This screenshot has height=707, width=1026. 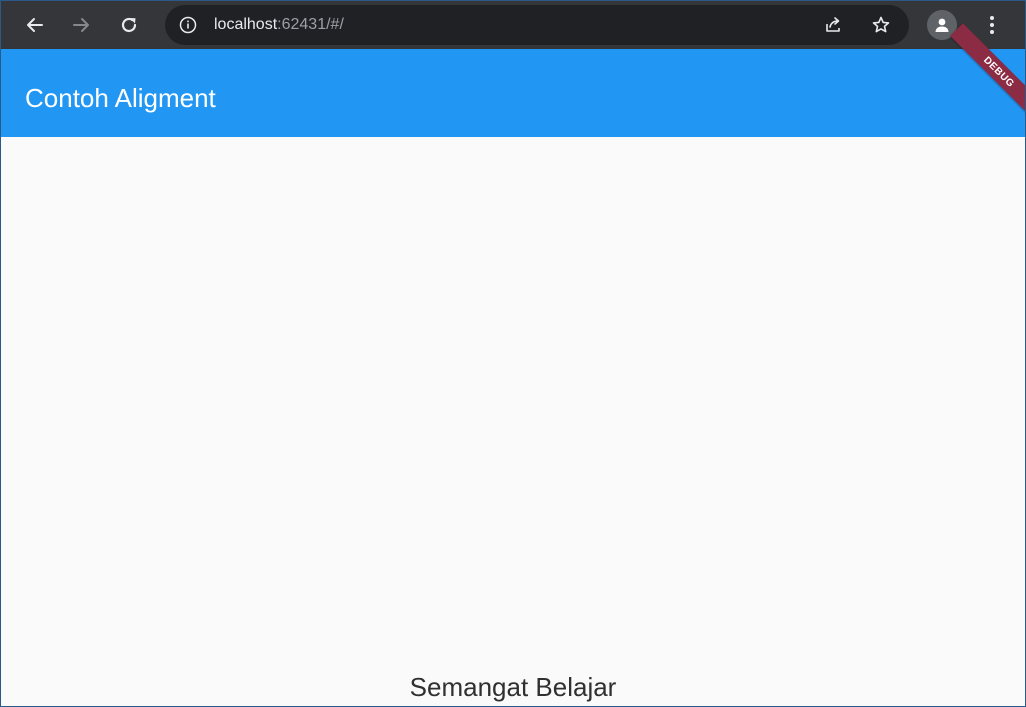 I want to click on kebab-menu-icon, so click(x=992, y=25).